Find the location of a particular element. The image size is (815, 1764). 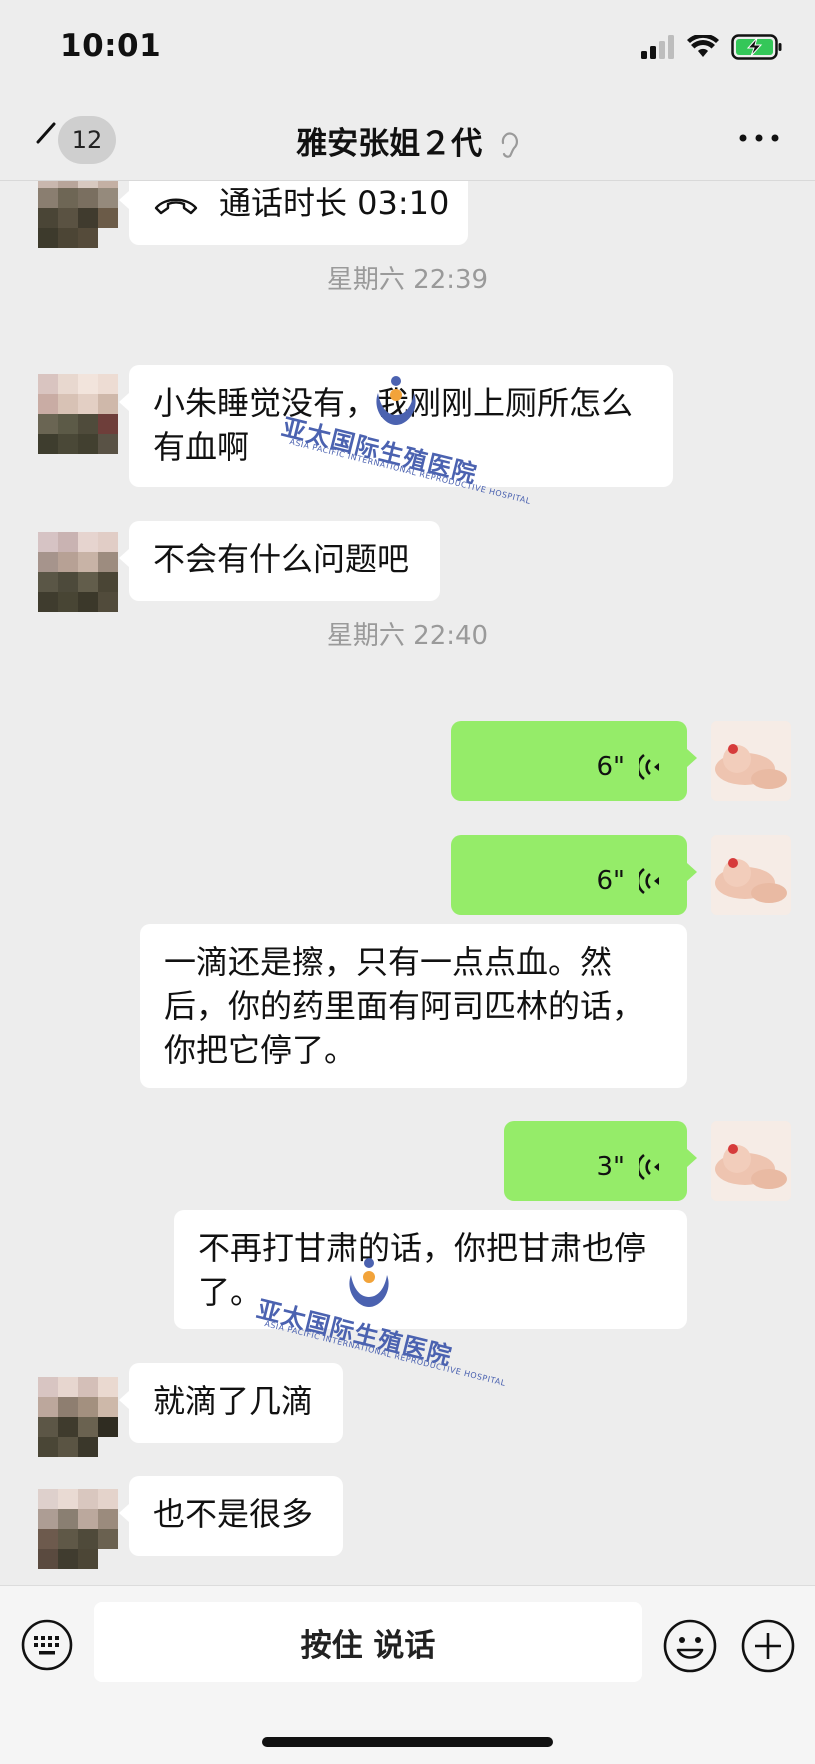

voice-message-bubble: 3" is located at coordinates (600, 1161).